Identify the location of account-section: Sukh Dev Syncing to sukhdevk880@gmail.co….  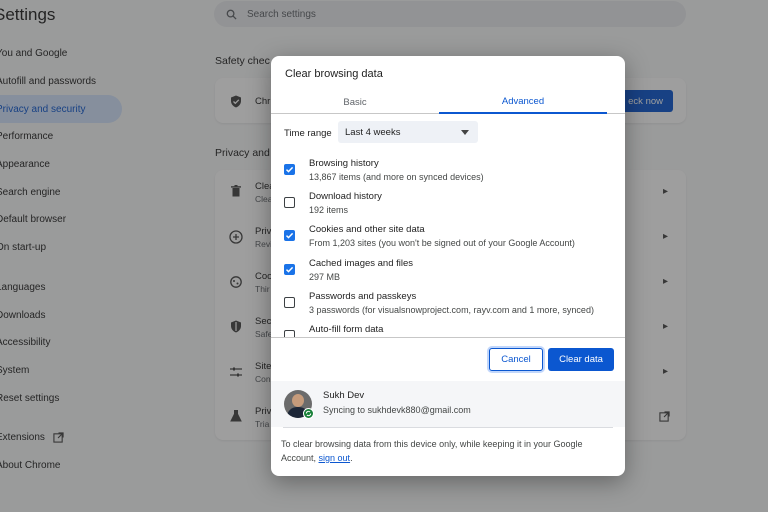
(448, 404).